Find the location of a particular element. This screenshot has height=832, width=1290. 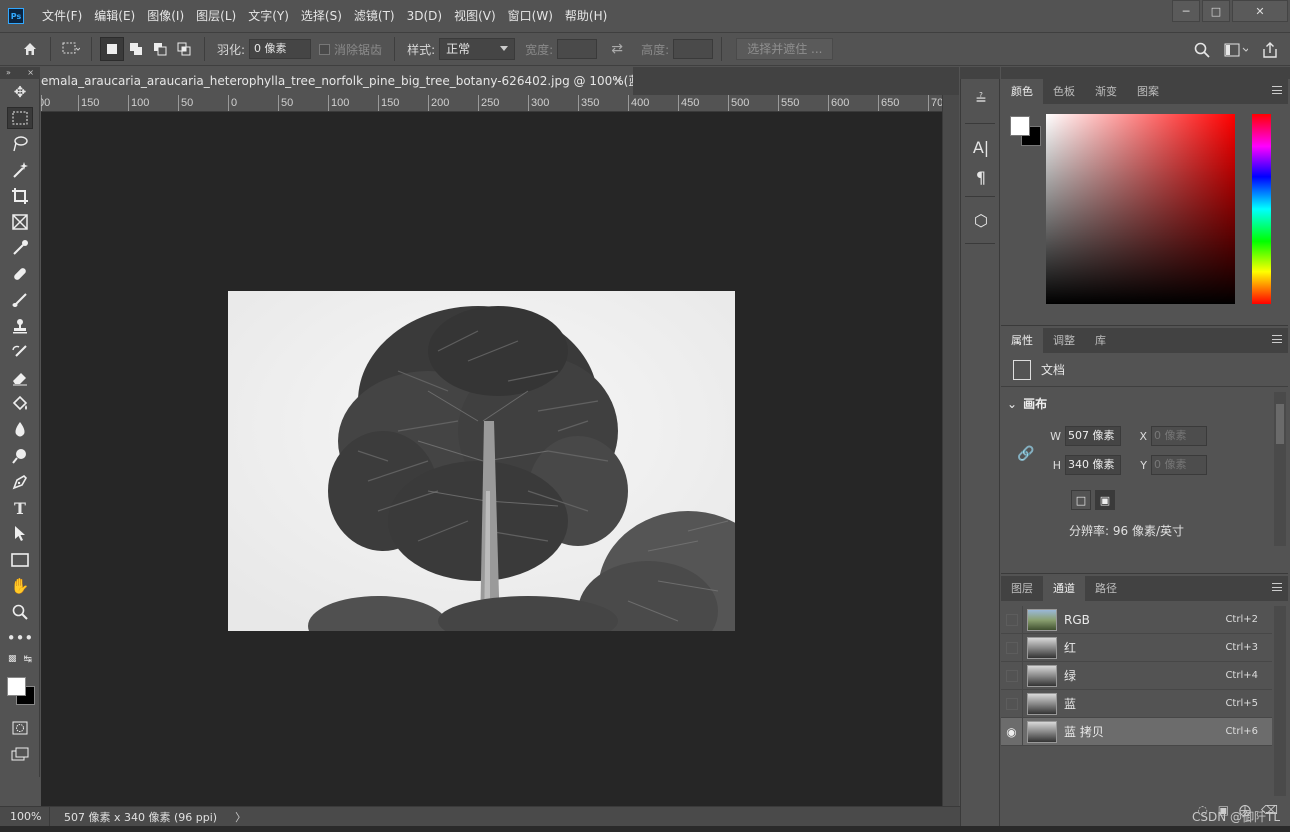

tab-adjustments: 调整 is located at coordinates (1064, 340).